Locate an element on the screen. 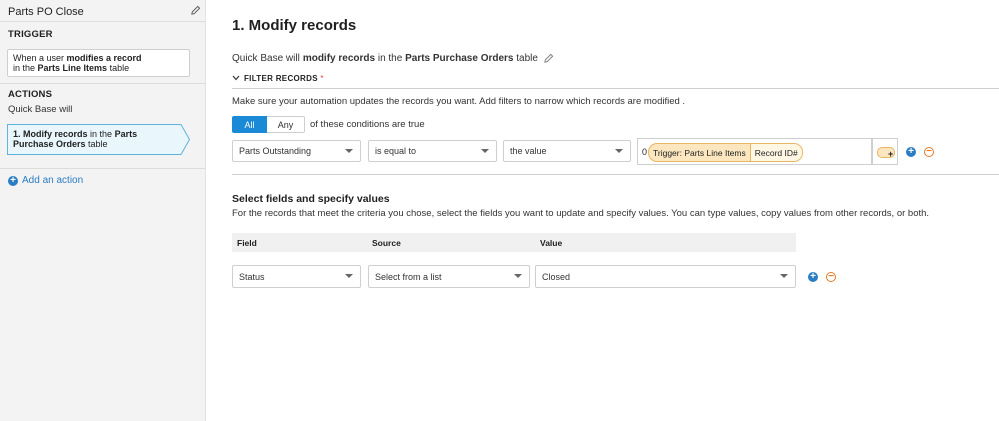 This screenshot has height=421, width=999. plus-icon: + is located at coordinates (891, 154).